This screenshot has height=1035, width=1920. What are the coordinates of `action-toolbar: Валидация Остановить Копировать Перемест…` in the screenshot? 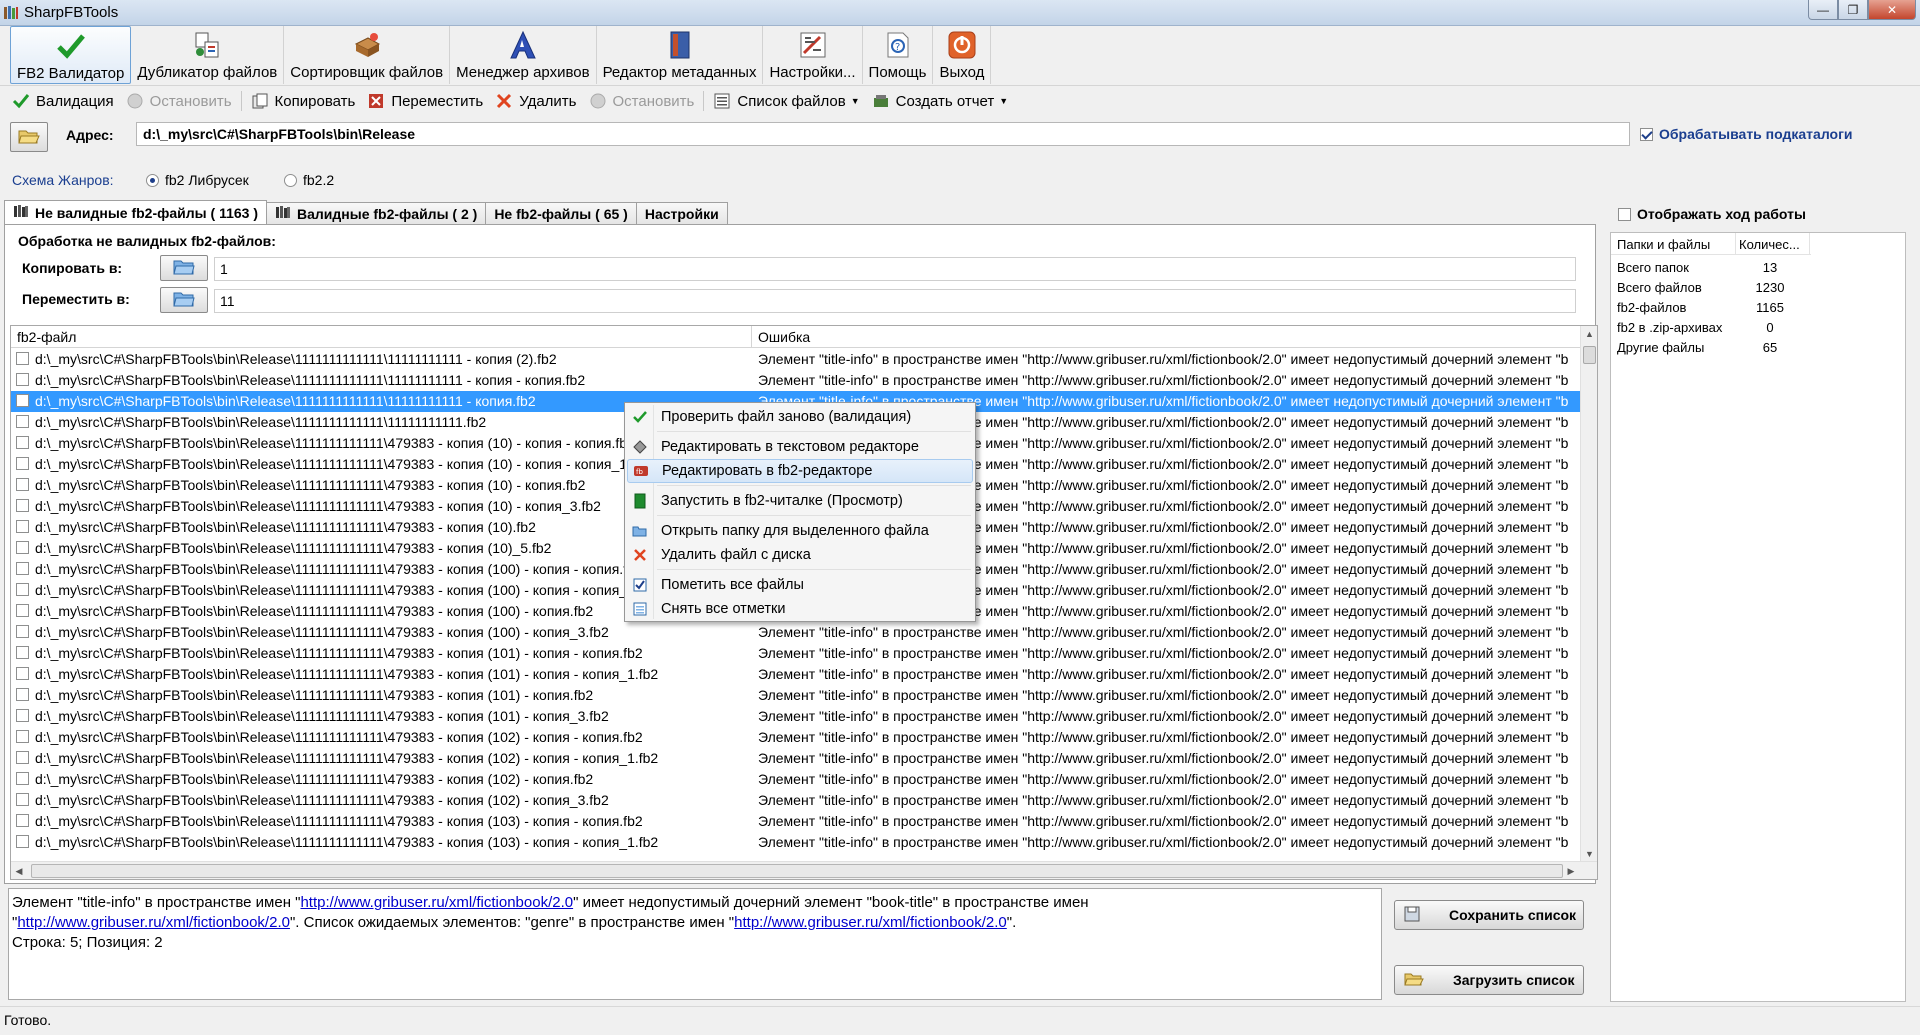 It's located at (960, 101).